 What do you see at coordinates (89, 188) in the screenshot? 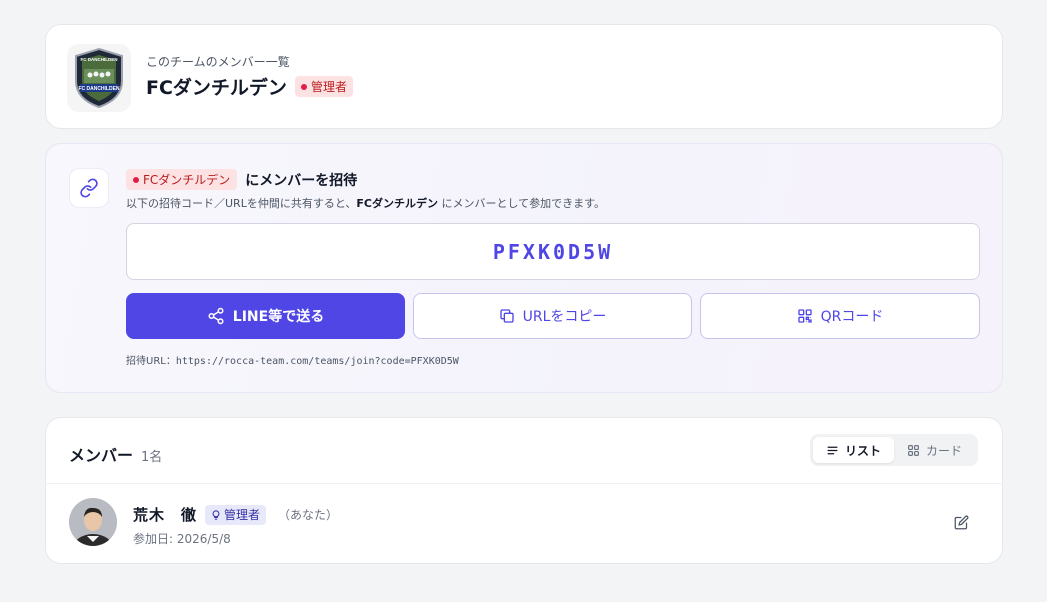
I see `link-icon` at bounding box center [89, 188].